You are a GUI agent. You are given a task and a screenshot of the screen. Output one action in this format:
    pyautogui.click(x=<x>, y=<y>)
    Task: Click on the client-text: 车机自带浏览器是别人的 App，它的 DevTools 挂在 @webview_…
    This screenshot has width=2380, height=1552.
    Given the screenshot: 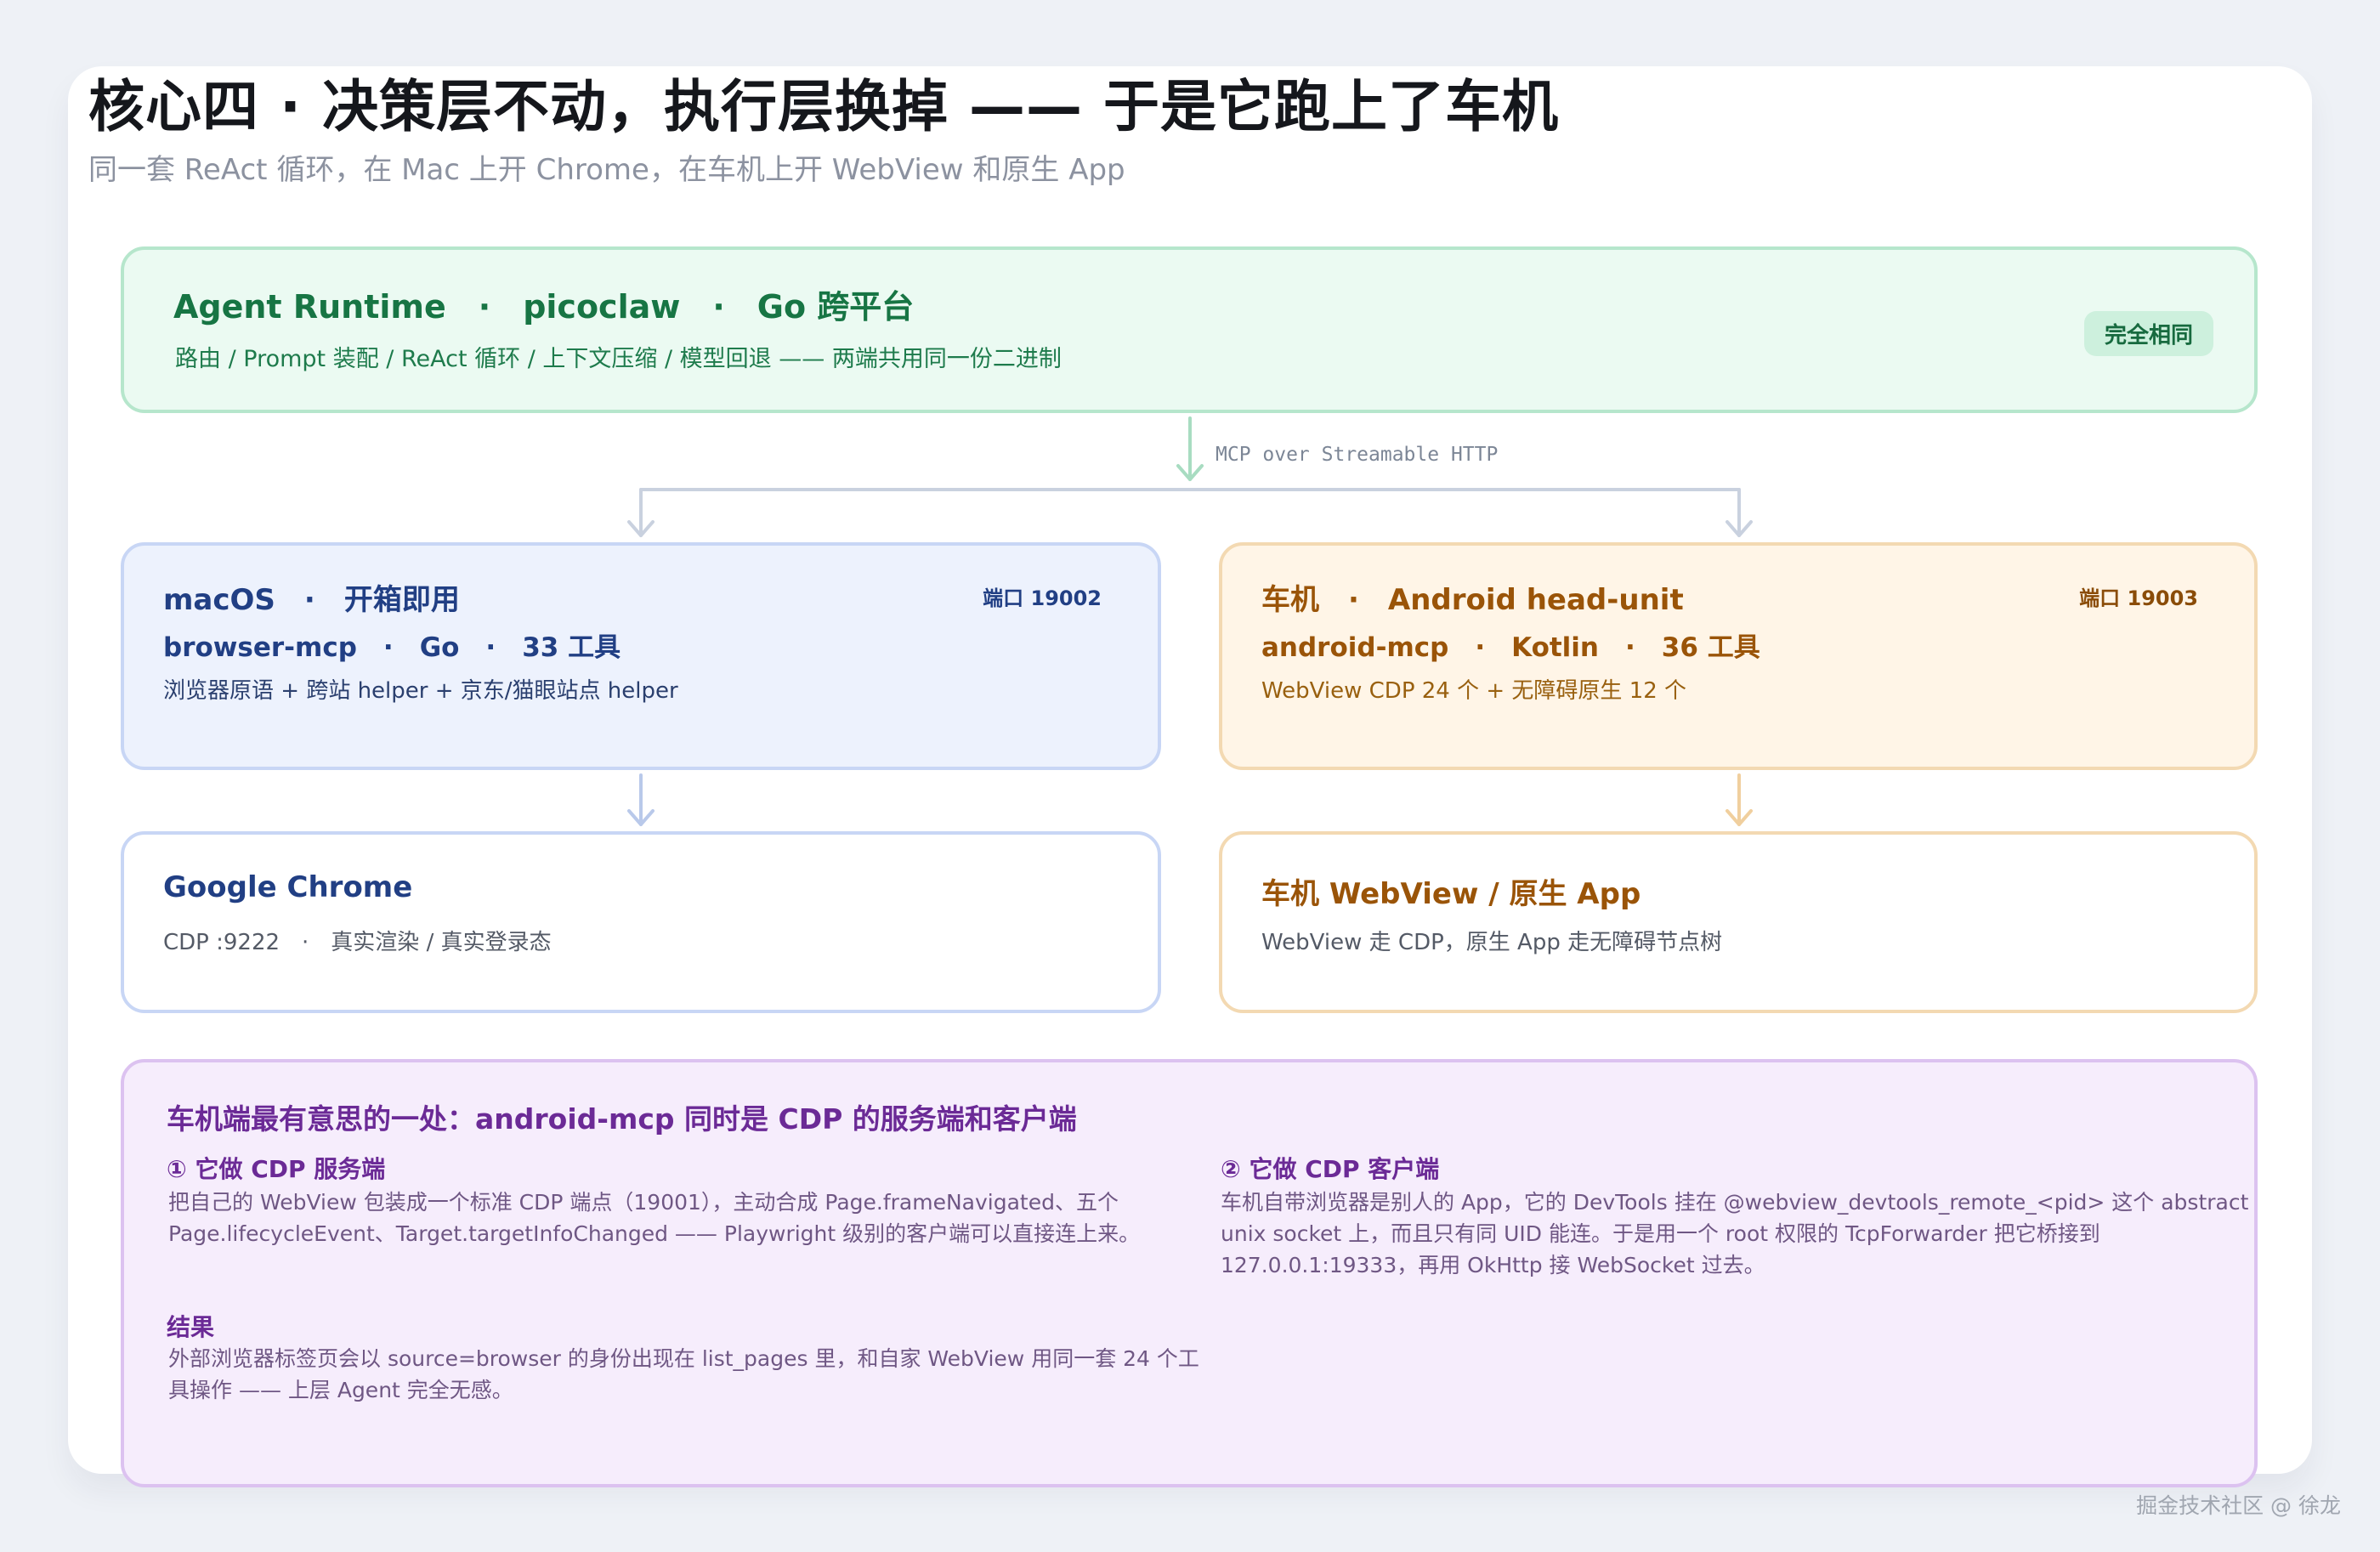 What is the action you would take?
    pyautogui.click(x=1734, y=1234)
    